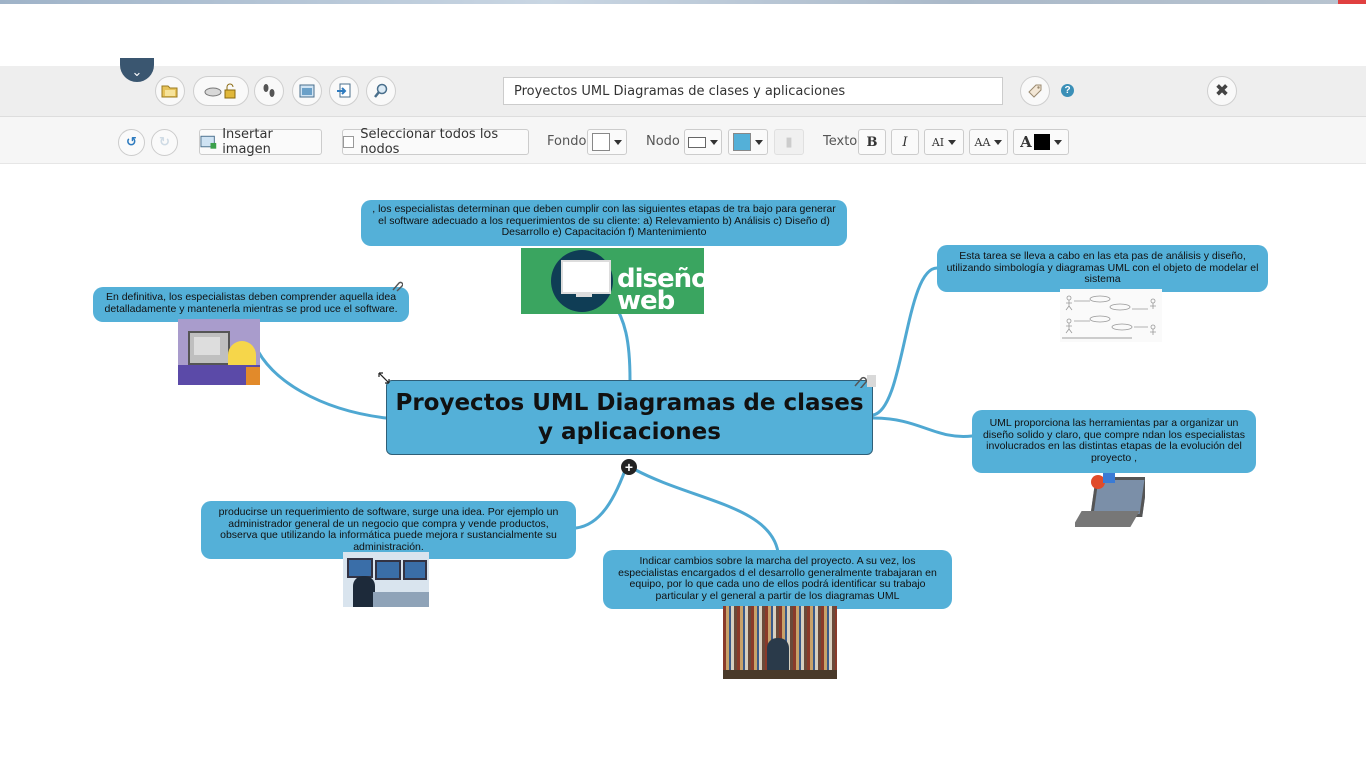  Describe the element at coordinates (360, 568) in the screenshot. I see `monitor-shape` at that location.